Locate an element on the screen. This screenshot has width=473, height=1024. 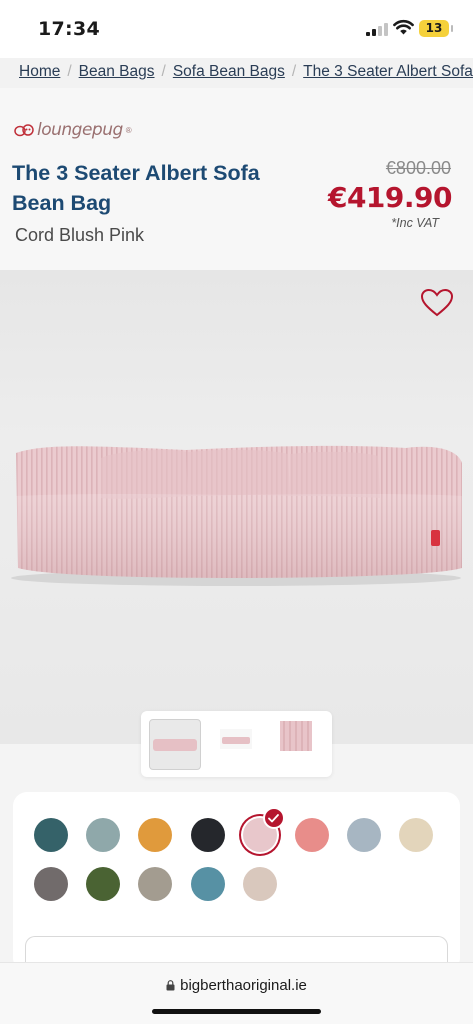
battery-icon: 13 is located at coordinates (436, 28).